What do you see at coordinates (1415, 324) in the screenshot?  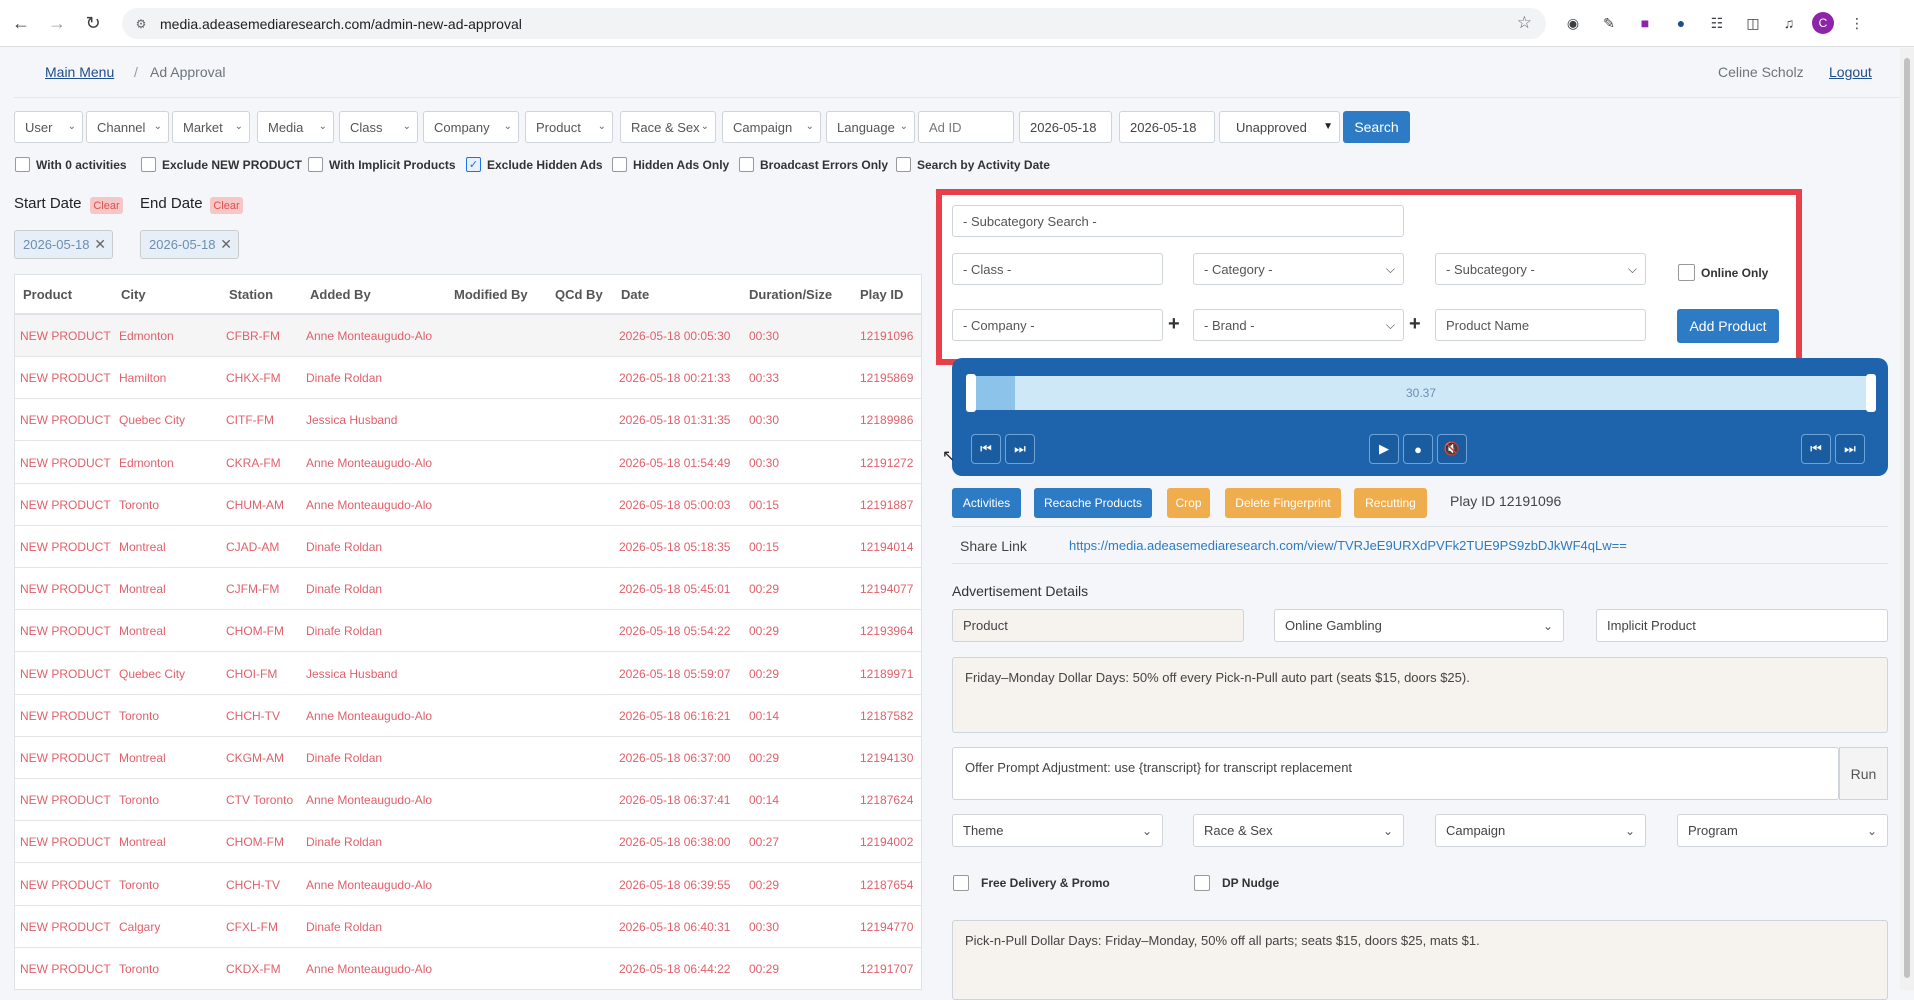 I see `add-brand-plus-icon: +` at bounding box center [1415, 324].